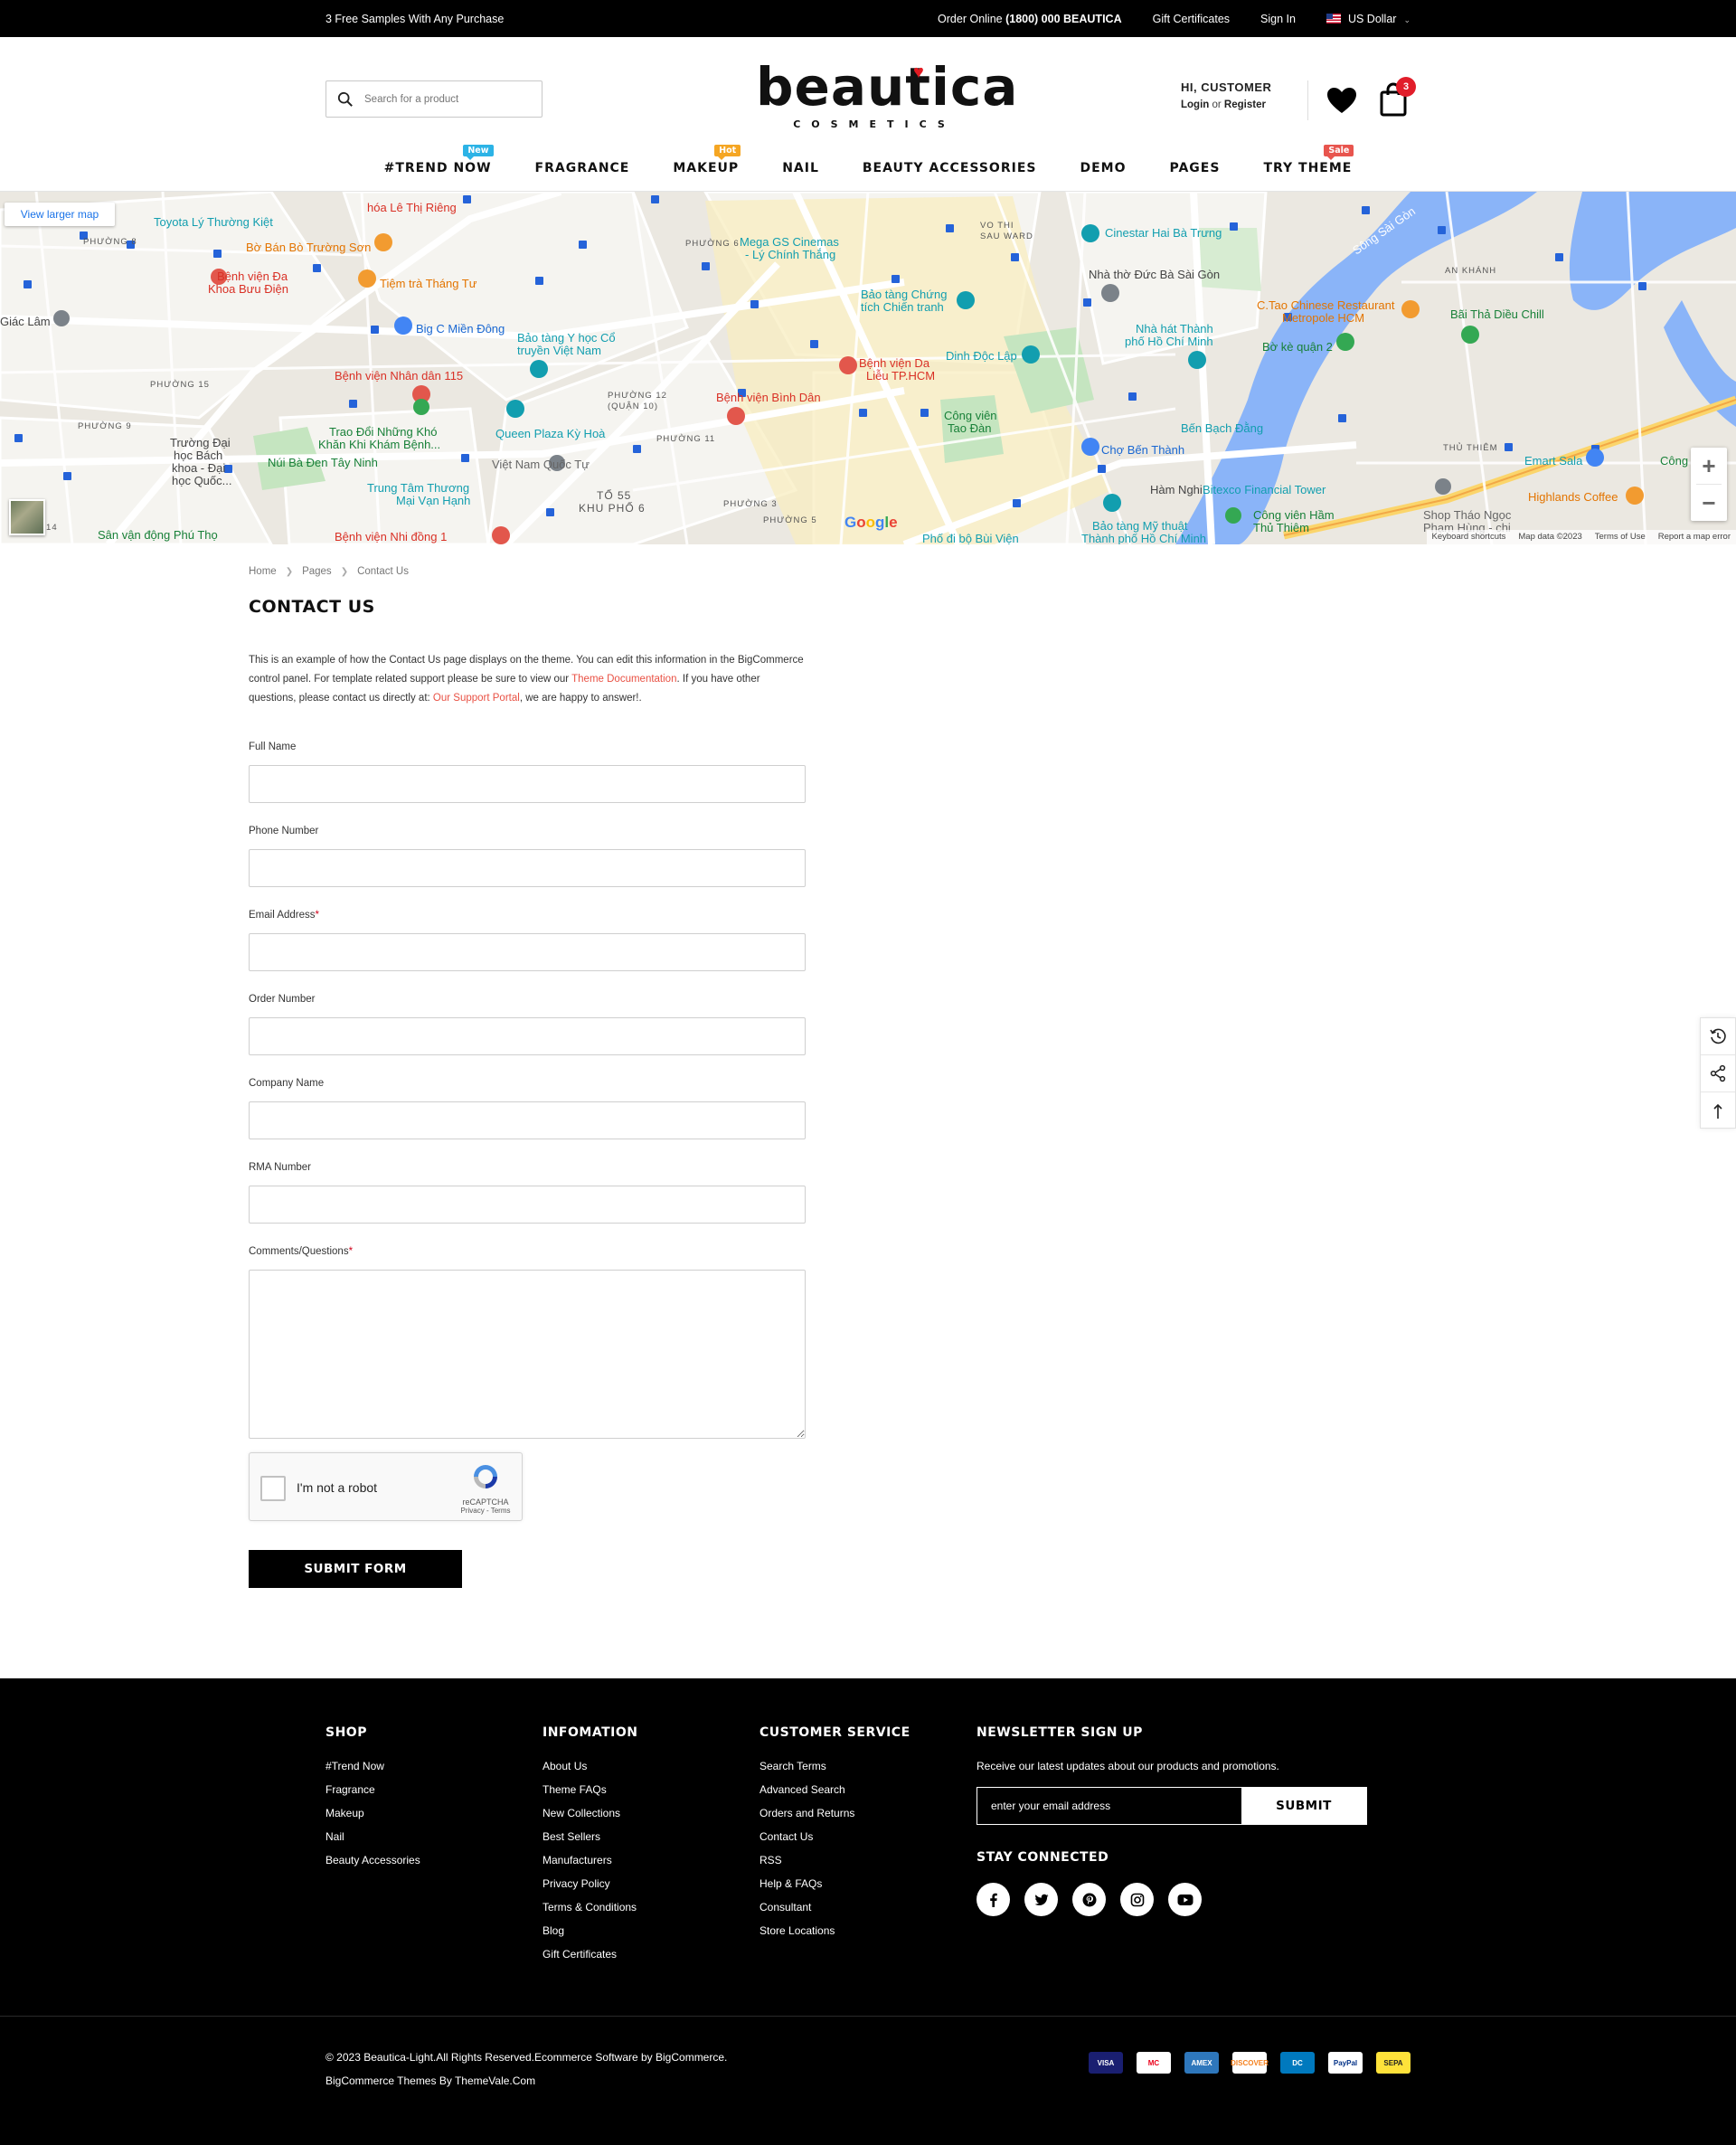 The height and width of the screenshot is (2145, 1736). I want to click on email-address-input, so click(527, 952).